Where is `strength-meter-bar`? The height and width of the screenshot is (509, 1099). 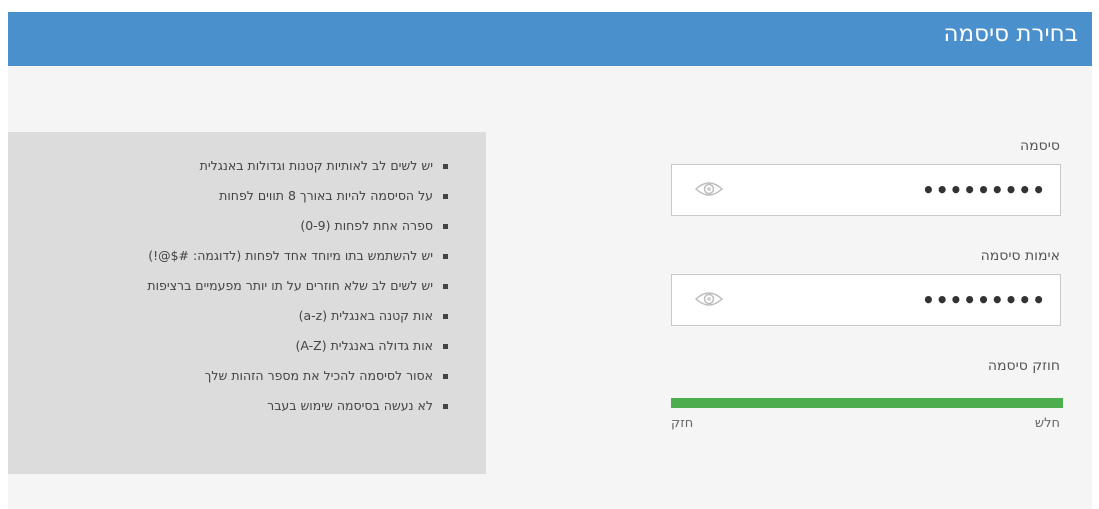
strength-meter-bar is located at coordinates (867, 403).